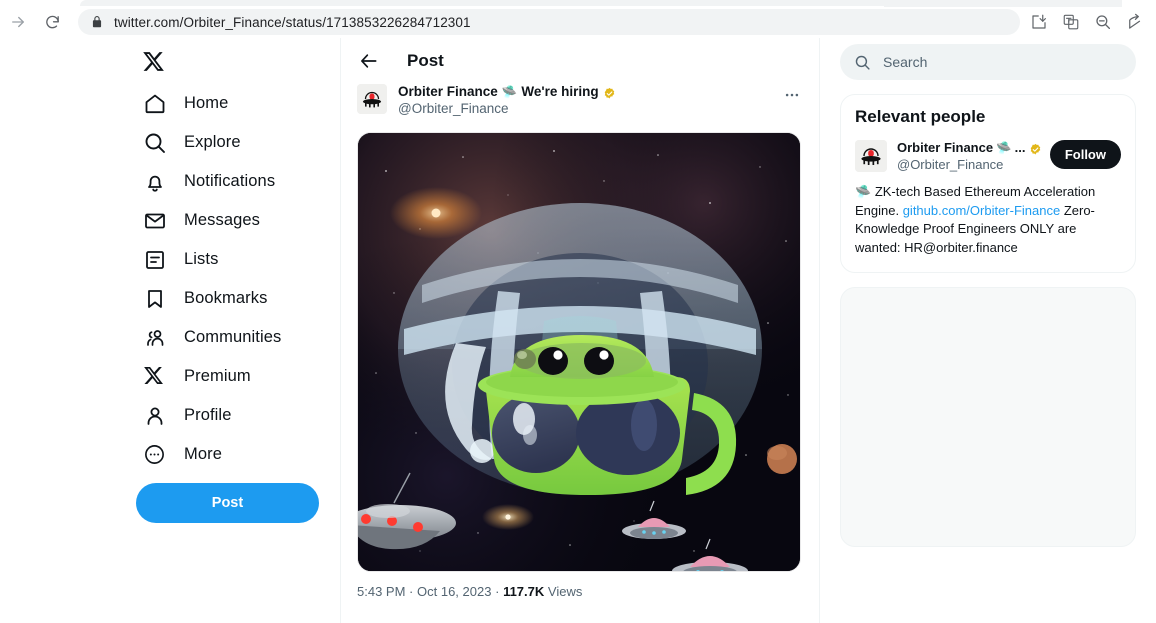 Image resolution: width=1156 pixels, height=623 pixels. Describe the element at coordinates (203, 454) in the screenshot. I see `sidebar-item-label: More` at that location.